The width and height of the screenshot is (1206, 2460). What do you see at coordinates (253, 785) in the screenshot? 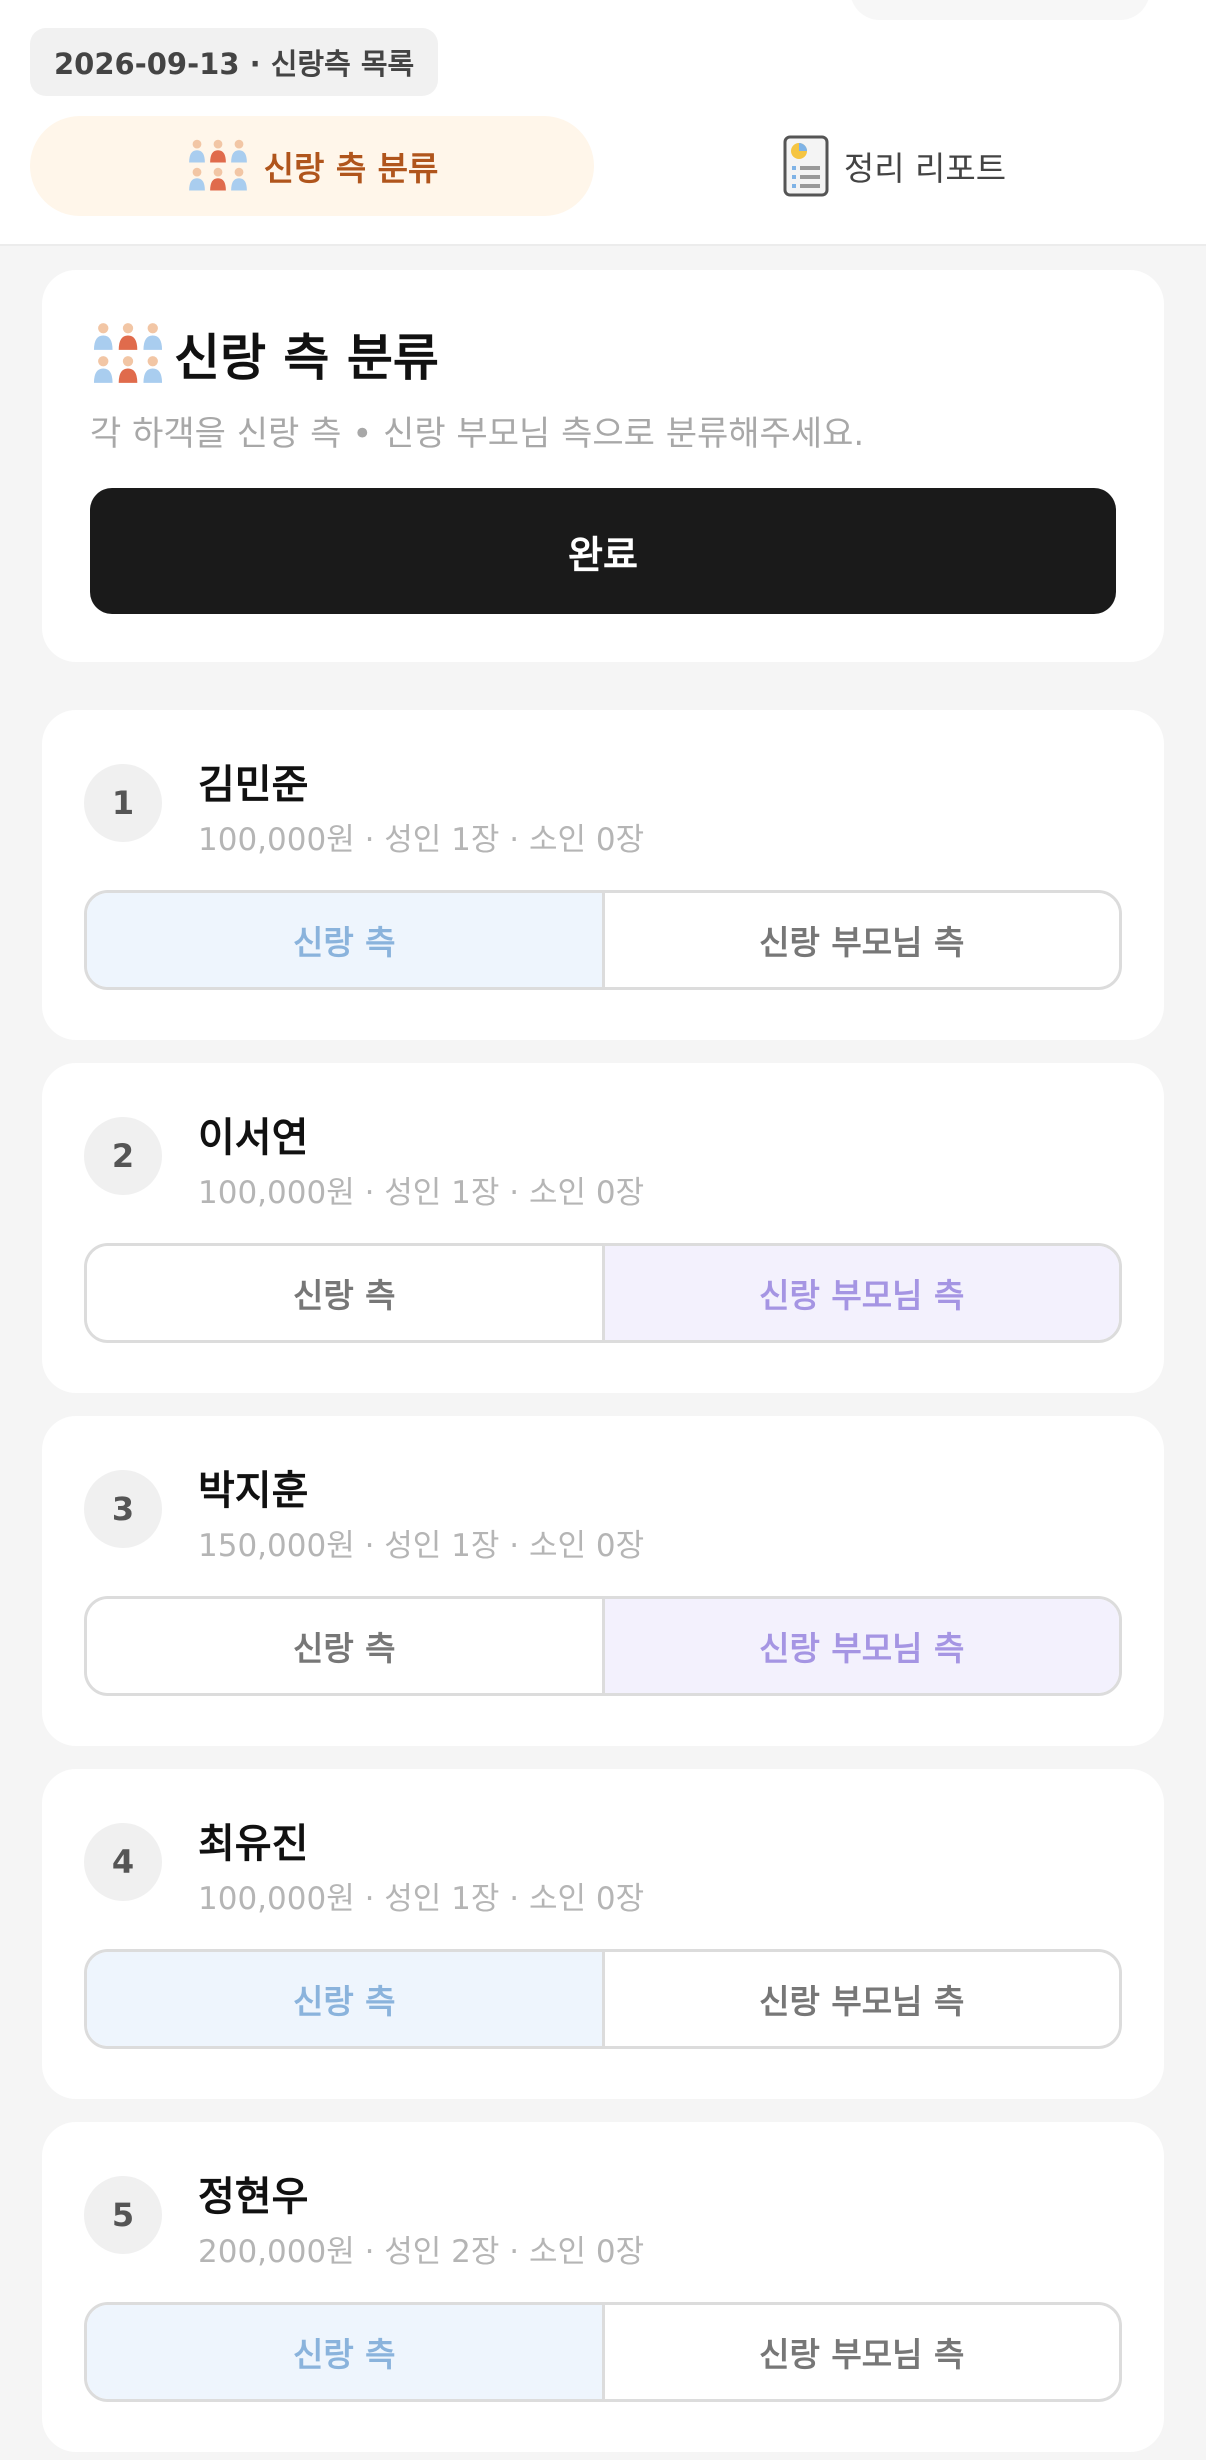
I see `guest-name: 김민준` at bounding box center [253, 785].